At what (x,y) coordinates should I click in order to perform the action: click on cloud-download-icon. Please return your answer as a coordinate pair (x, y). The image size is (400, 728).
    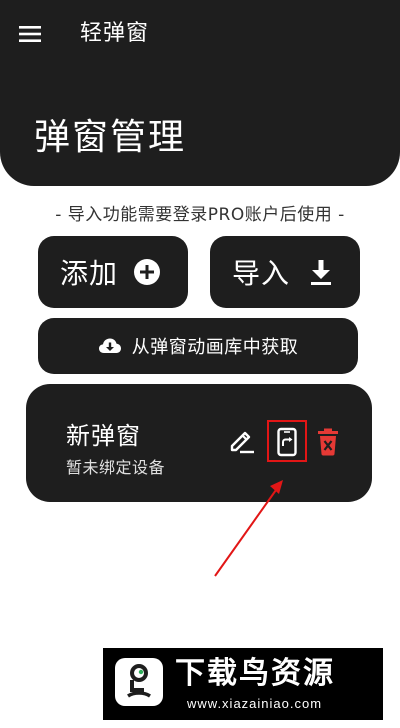
    Looking at the image, I should click on (109, 345).